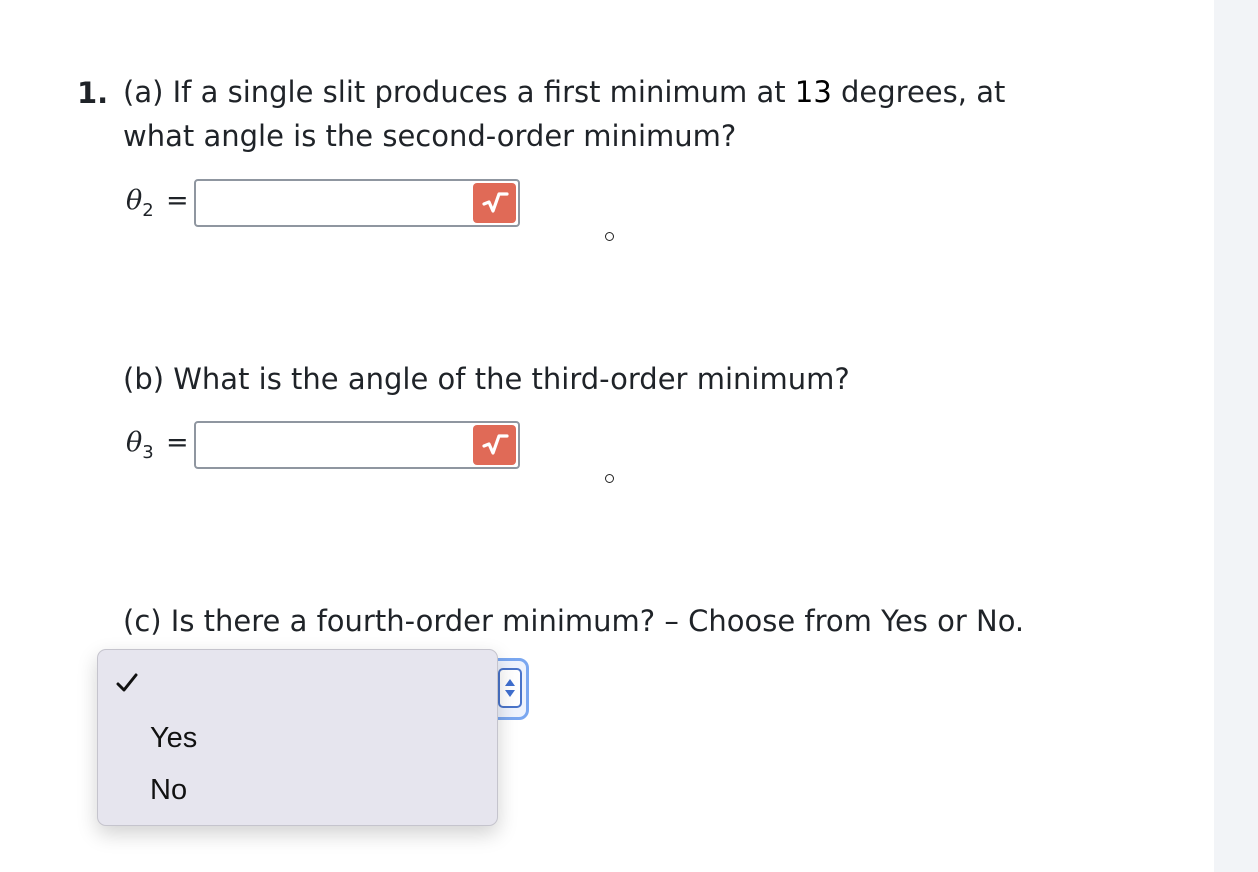 The image size is (1258, 872). What do you see at coordinates (334, 446) in the screenshot?
I see `theta3-input` at bounding box center [334, 446].